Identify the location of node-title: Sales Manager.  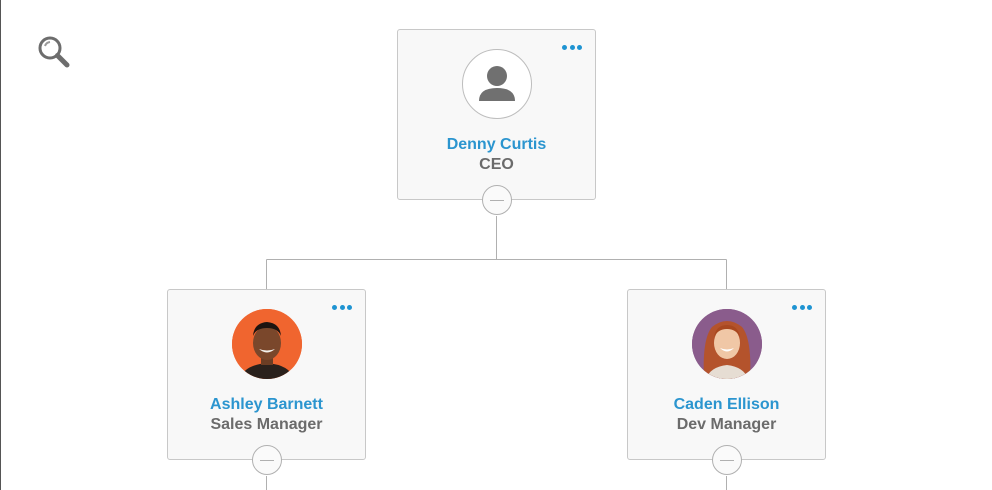
(266, 424).